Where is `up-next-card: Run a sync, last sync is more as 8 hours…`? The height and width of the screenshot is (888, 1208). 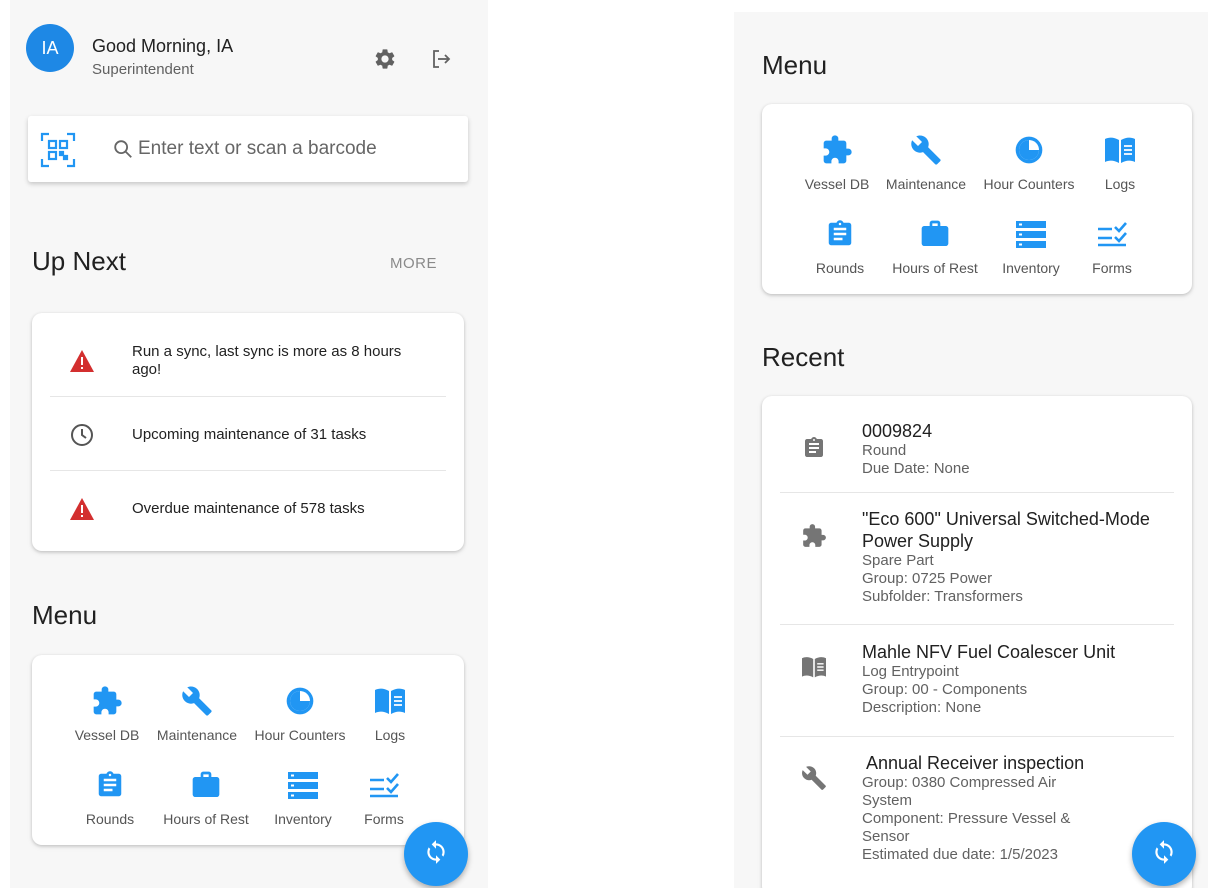 up-next-card: Run a sync, last sync is more as 8 hours… is located at coordinates (248, 432).